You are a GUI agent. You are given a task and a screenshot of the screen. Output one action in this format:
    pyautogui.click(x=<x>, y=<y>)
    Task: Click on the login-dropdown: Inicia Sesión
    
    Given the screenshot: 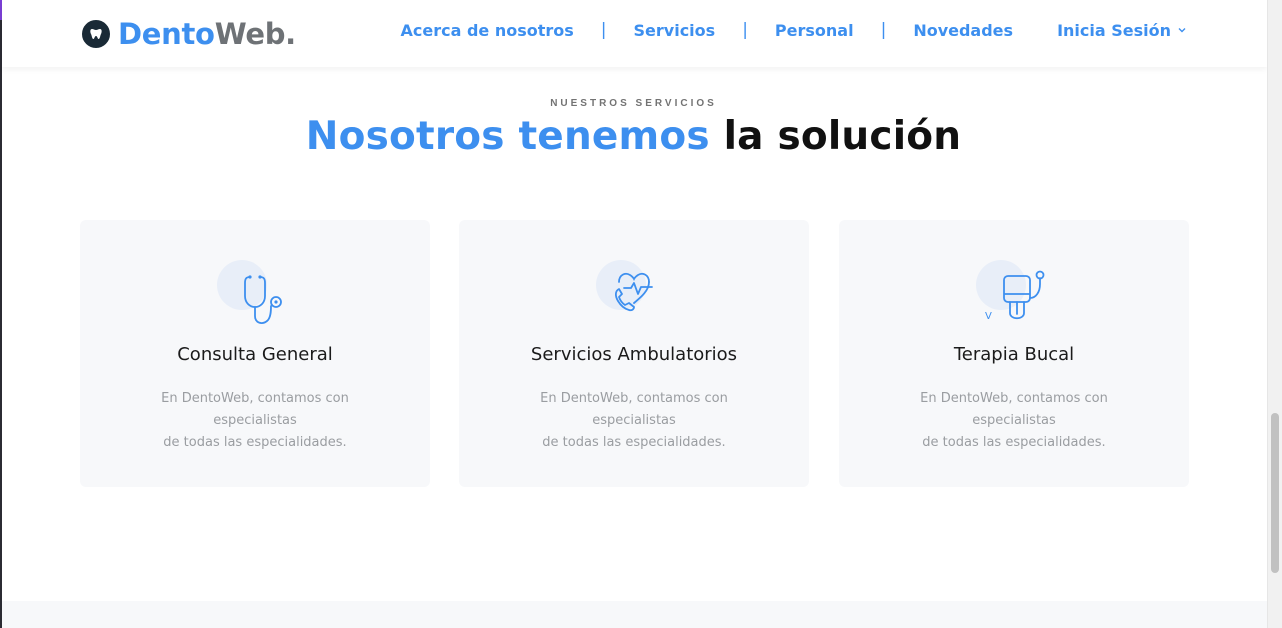 What is the action you would take?
    pyautogui.click(x=1122, y=30)
    